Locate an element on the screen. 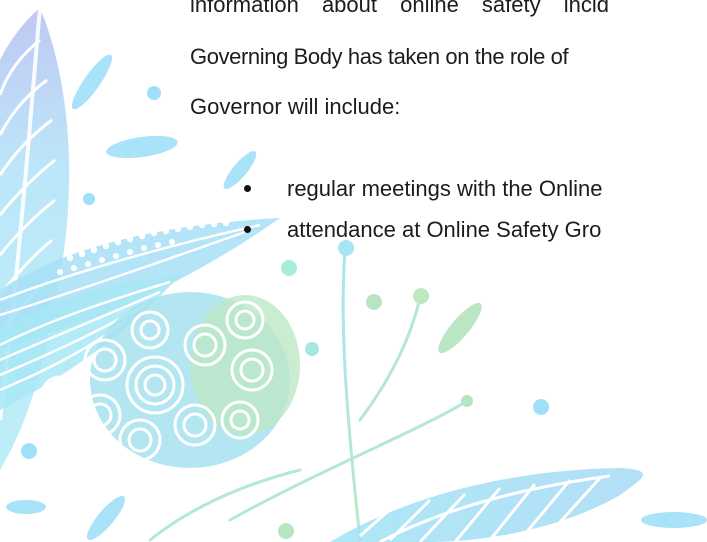 The height and width of the screenshot is (542, 707). list-item-text: regular meetings with the Online is located at coordinates (445, 188).